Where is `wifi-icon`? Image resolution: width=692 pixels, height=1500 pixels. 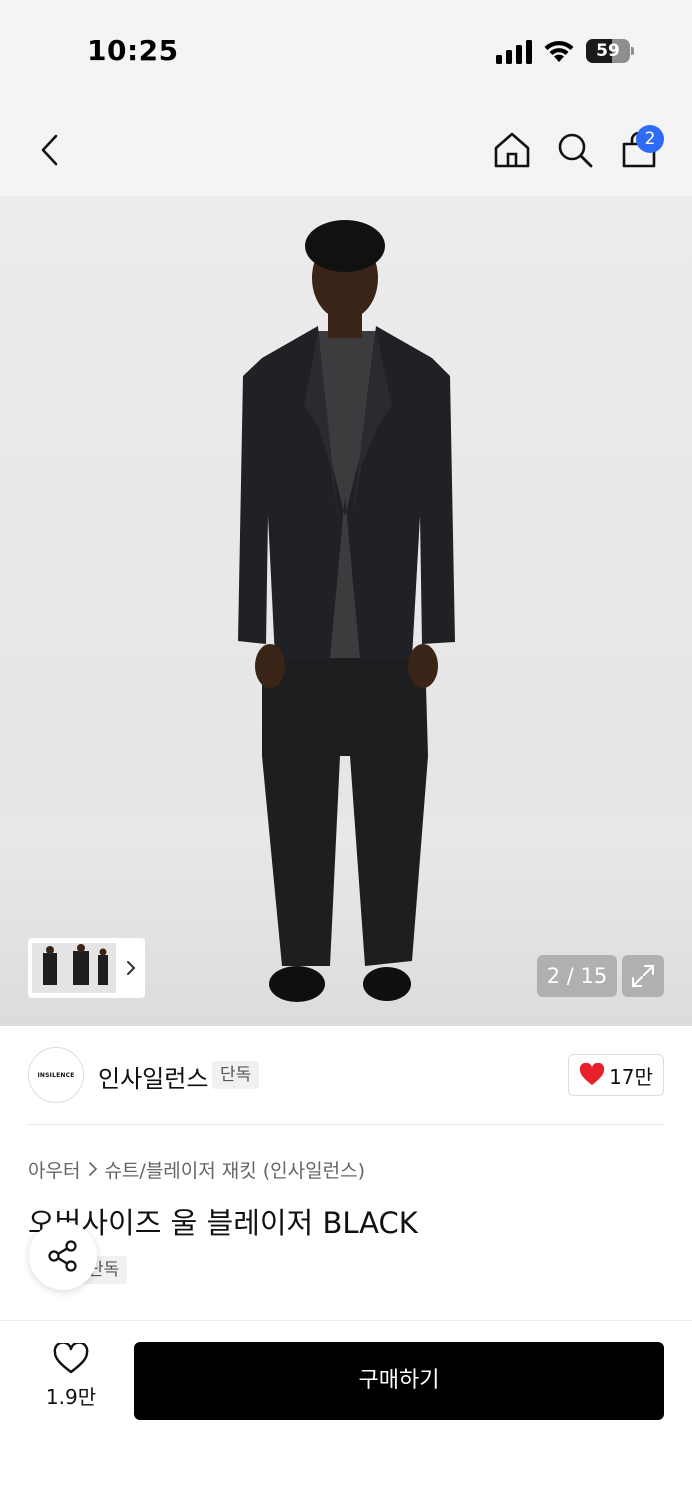 wifi-icon is located at coordinates (559, 51).